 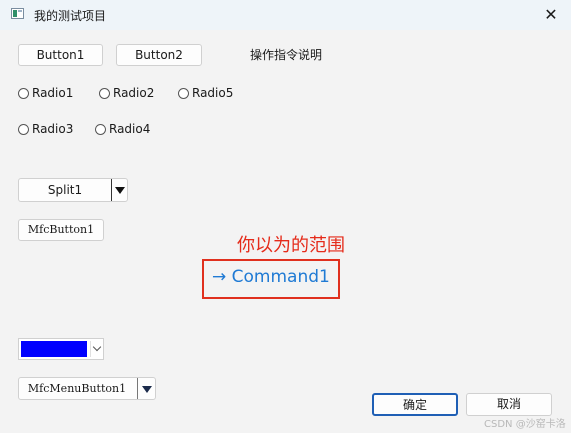 I want to click on split-button: Split1, so click(x=73, y=190).